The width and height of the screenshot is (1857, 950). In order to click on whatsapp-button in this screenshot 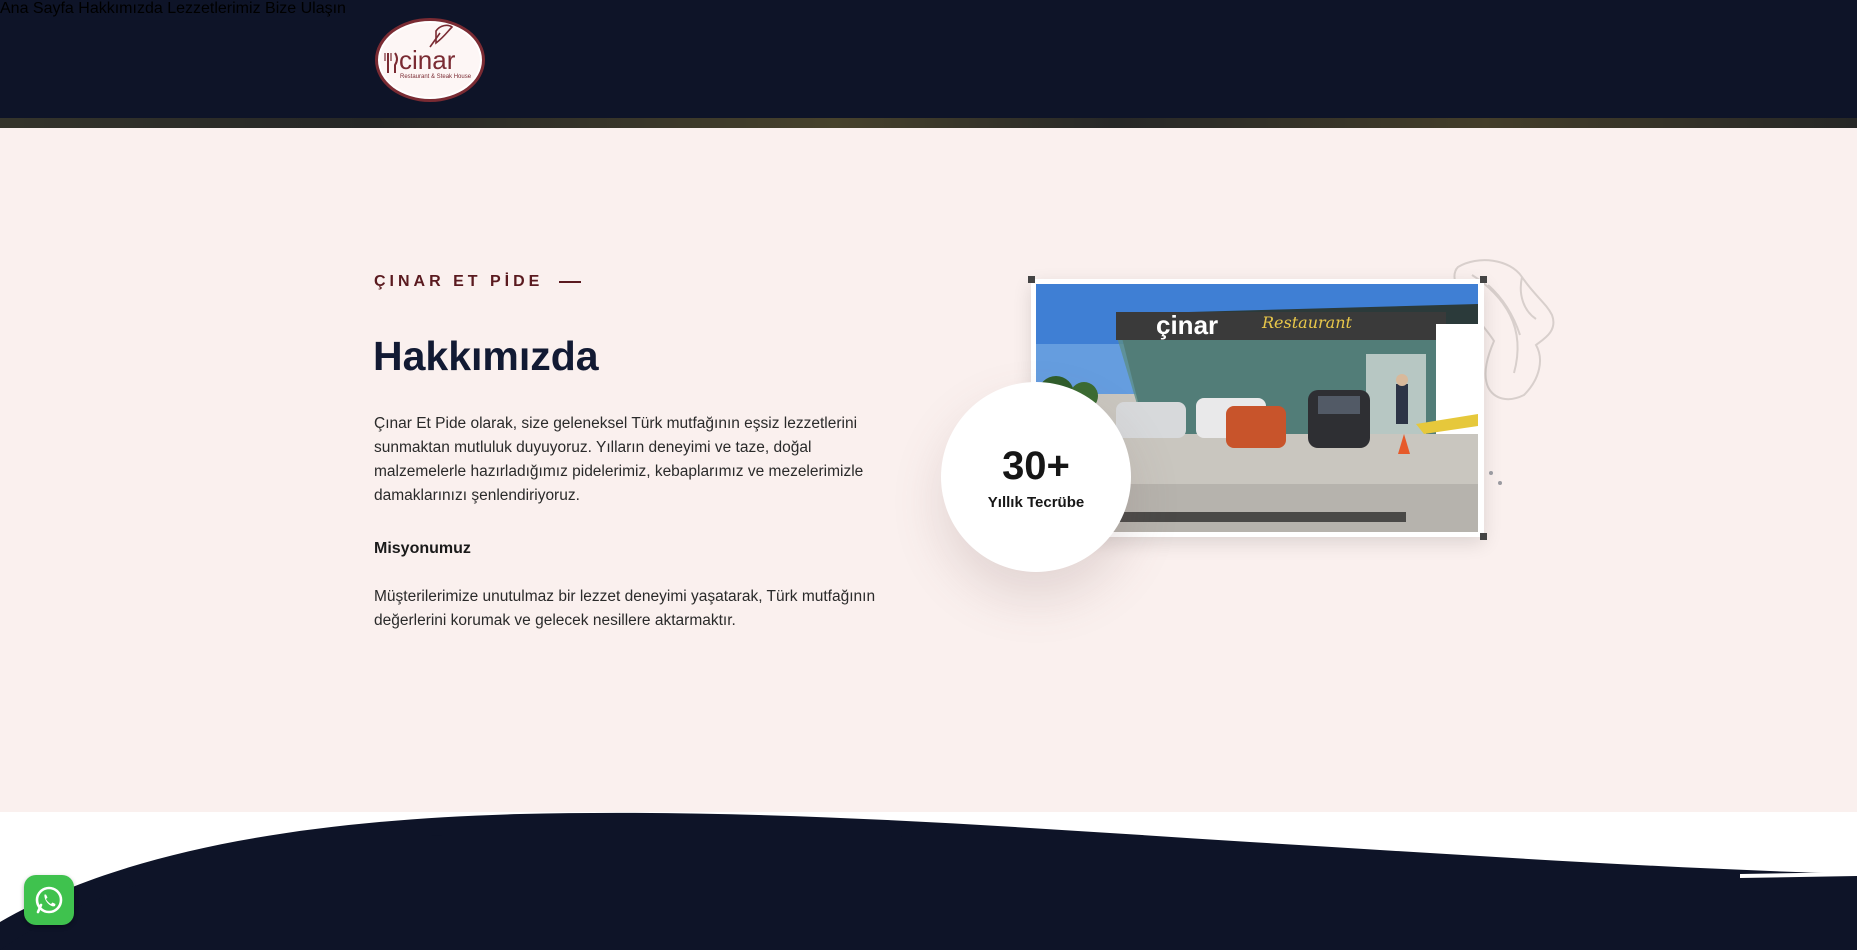, I will do `click(49, 900)`.